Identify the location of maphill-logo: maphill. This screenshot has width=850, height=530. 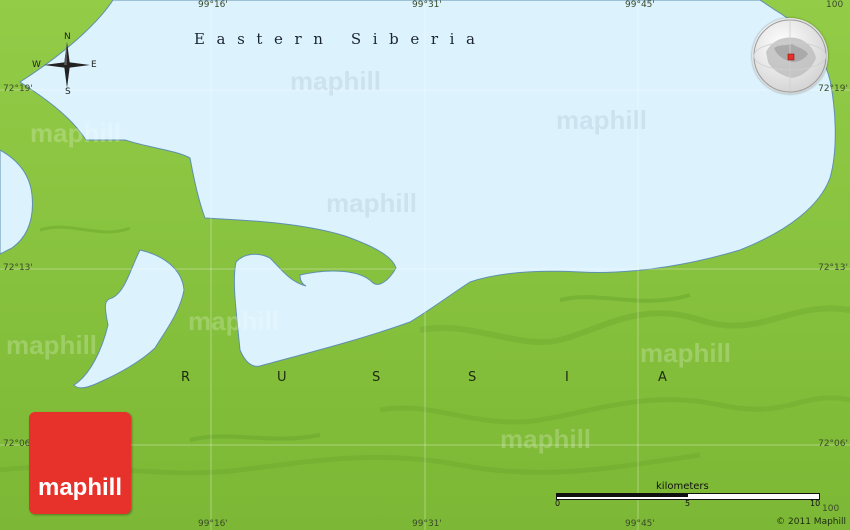
(80, 463).